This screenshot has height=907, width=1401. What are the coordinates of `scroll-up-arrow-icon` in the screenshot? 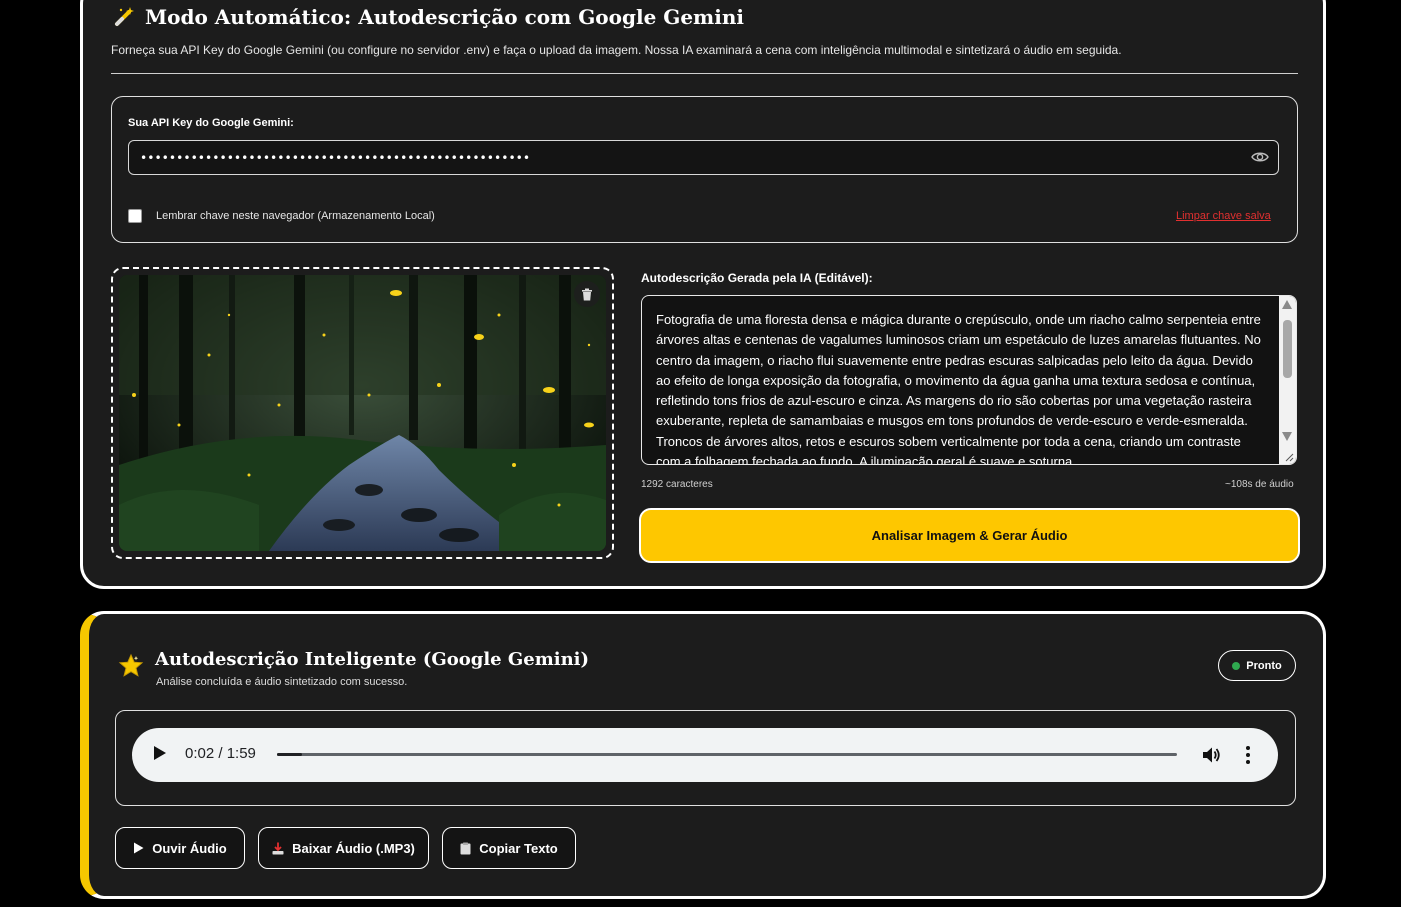 It's located at (1287, 304).